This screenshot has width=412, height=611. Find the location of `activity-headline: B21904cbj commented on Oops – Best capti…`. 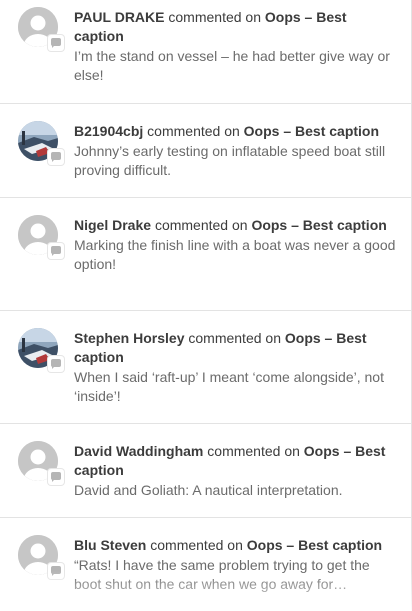

activity-headline: B21904cbj commented on Oops – Best capti… is located at coordinates (236, 131).